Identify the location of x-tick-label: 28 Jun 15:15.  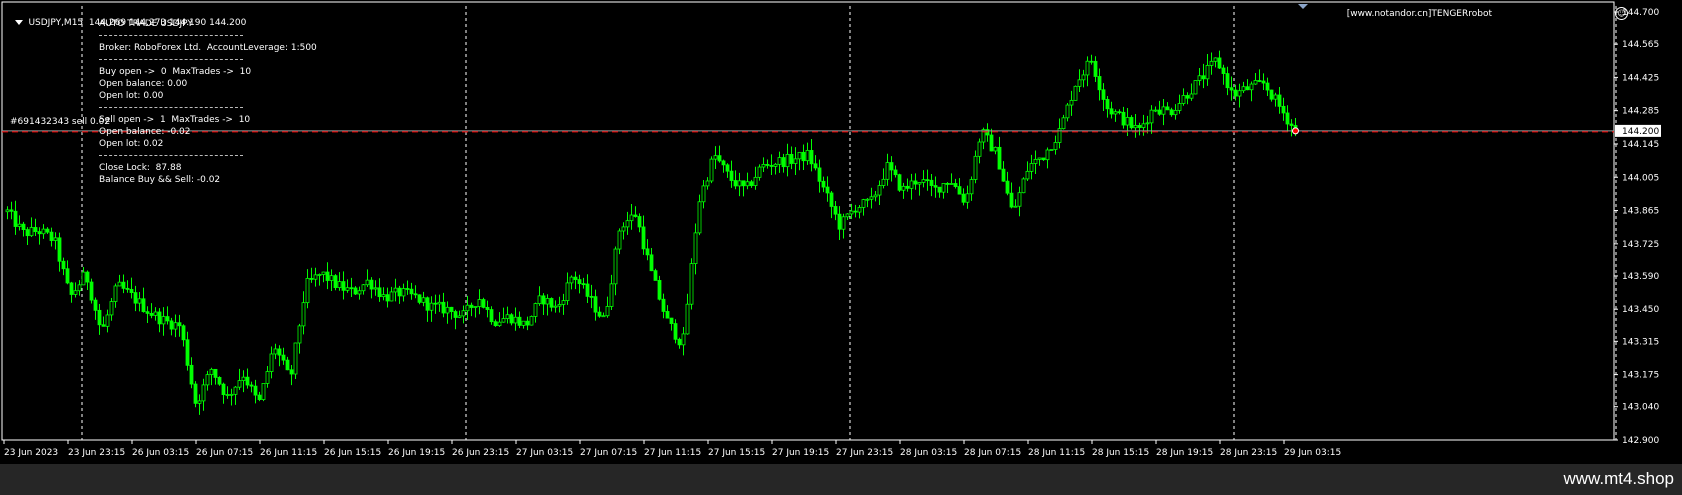
(1120, 453).